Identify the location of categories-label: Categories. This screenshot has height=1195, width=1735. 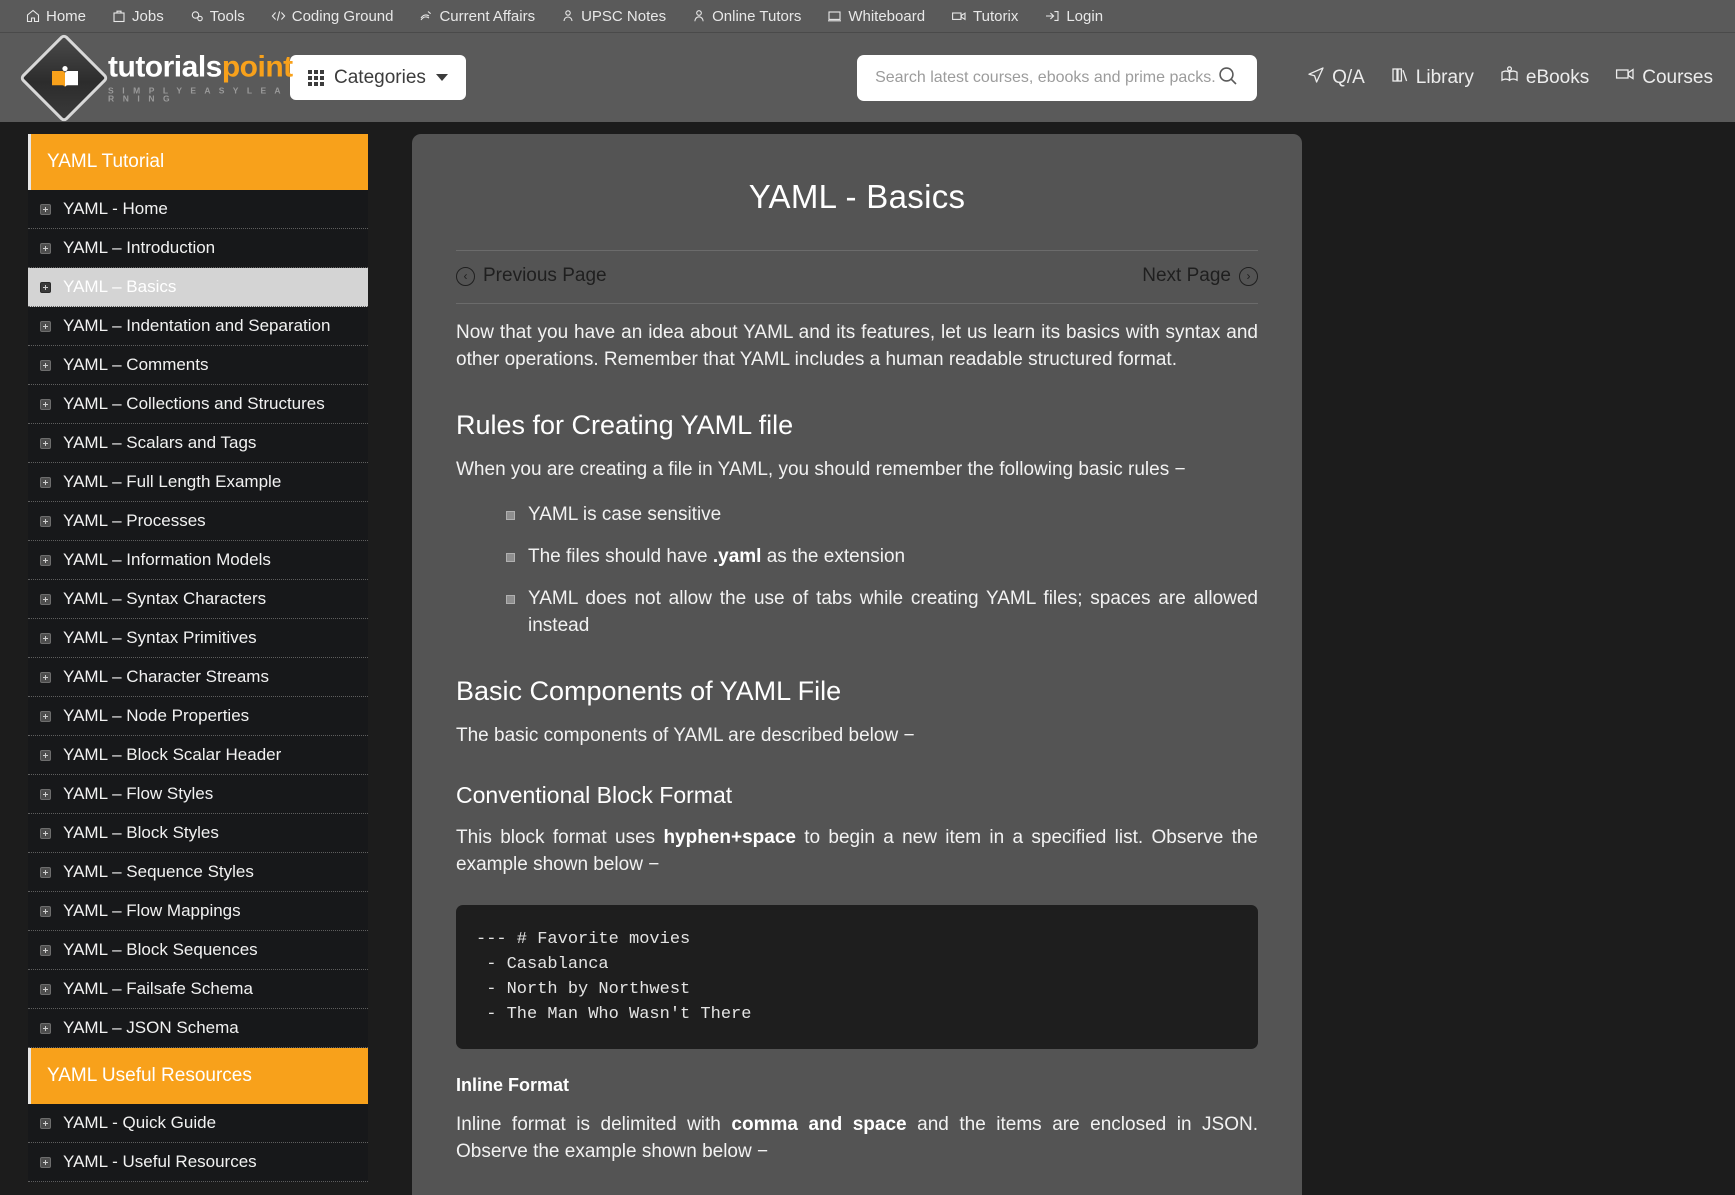
(380, 77).